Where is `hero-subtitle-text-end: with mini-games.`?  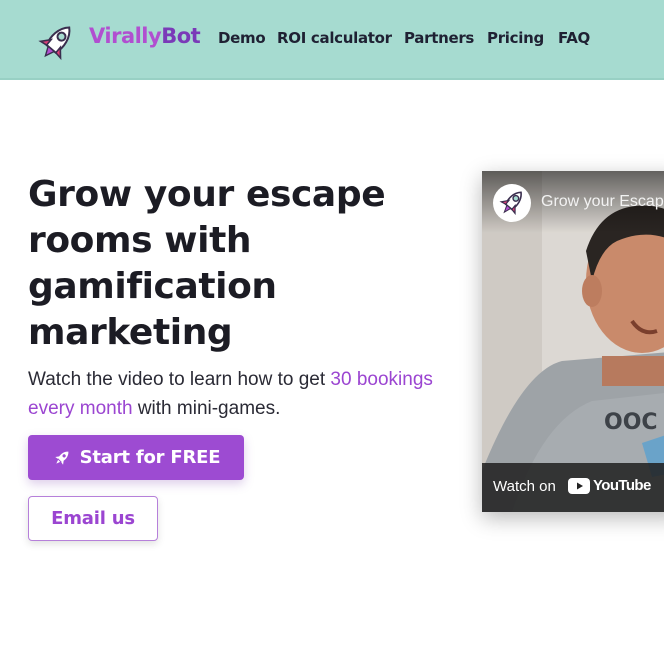 hero-subtitle-text-end: with mini-games. is located at coordinates (206, 408).